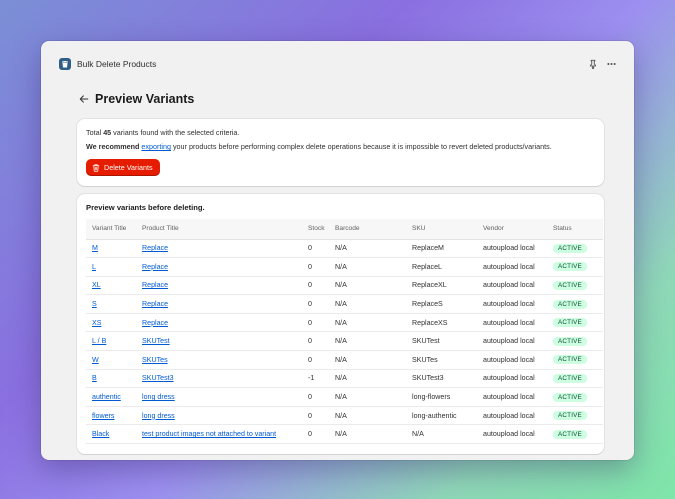 This screenshot has width=675, height=499. What do you see at coordinates (512, 448) in the screenshot?
I see `vendor-cell` at bounding box center [512, 448].